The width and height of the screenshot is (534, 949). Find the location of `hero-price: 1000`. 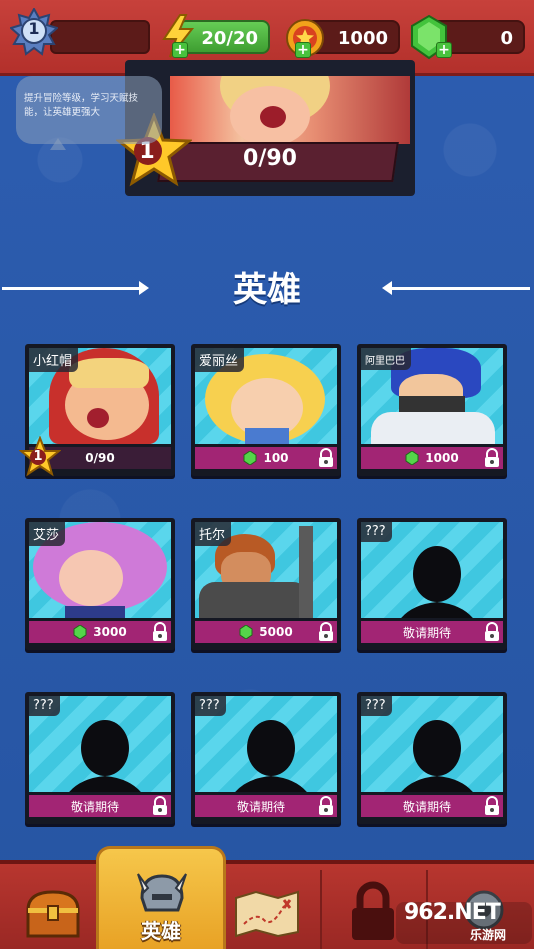

hero-price: 1000 is located at coordinates (442, 458).